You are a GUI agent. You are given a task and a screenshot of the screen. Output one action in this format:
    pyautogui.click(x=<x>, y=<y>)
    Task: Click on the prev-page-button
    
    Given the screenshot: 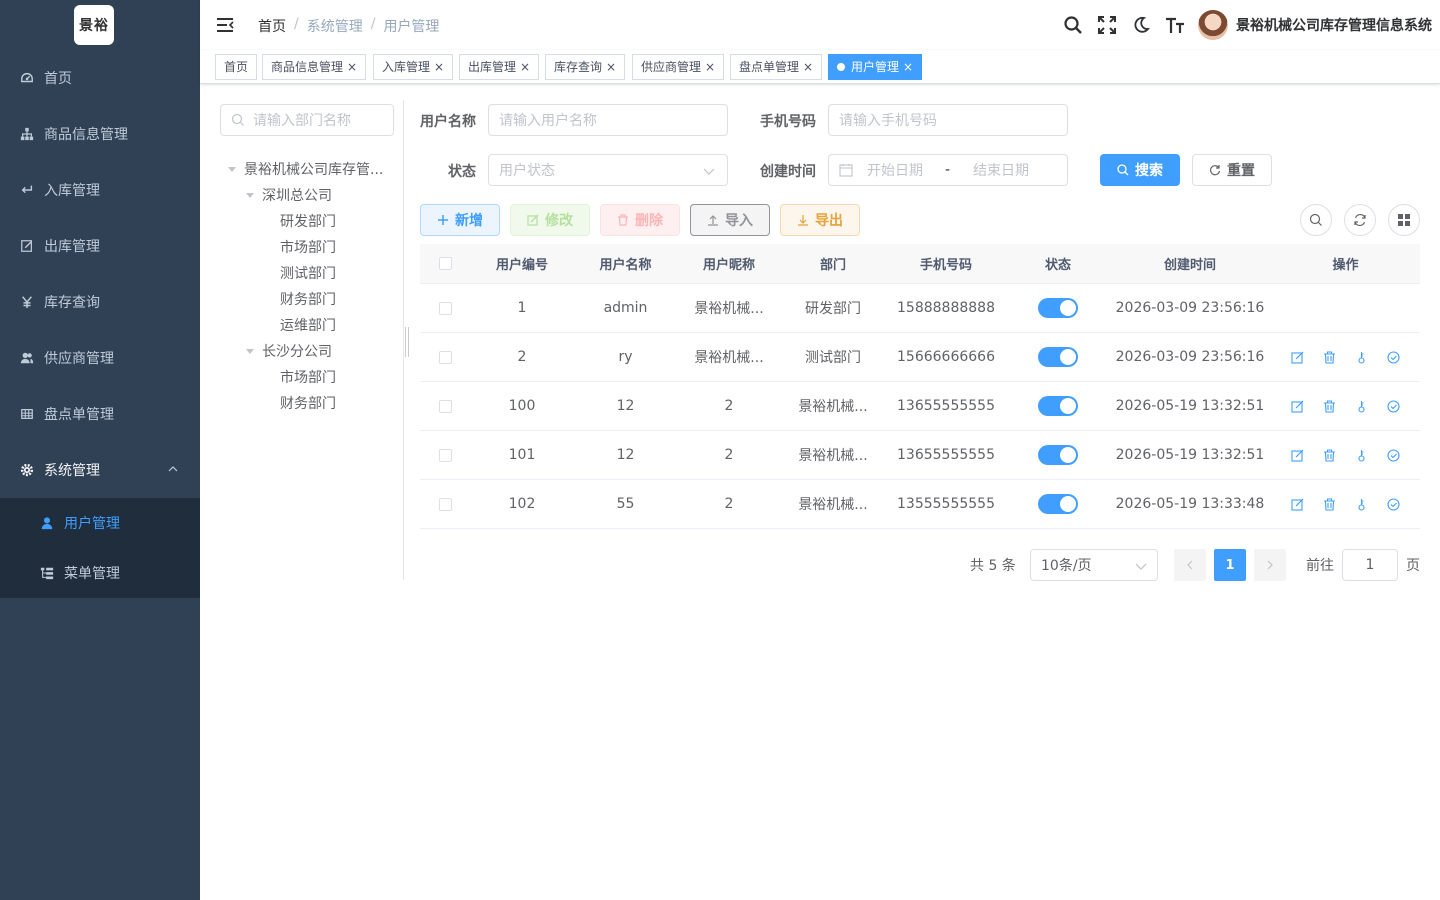 What is the action you would take?
    pyautogui.click(x=1190, y=565)
    